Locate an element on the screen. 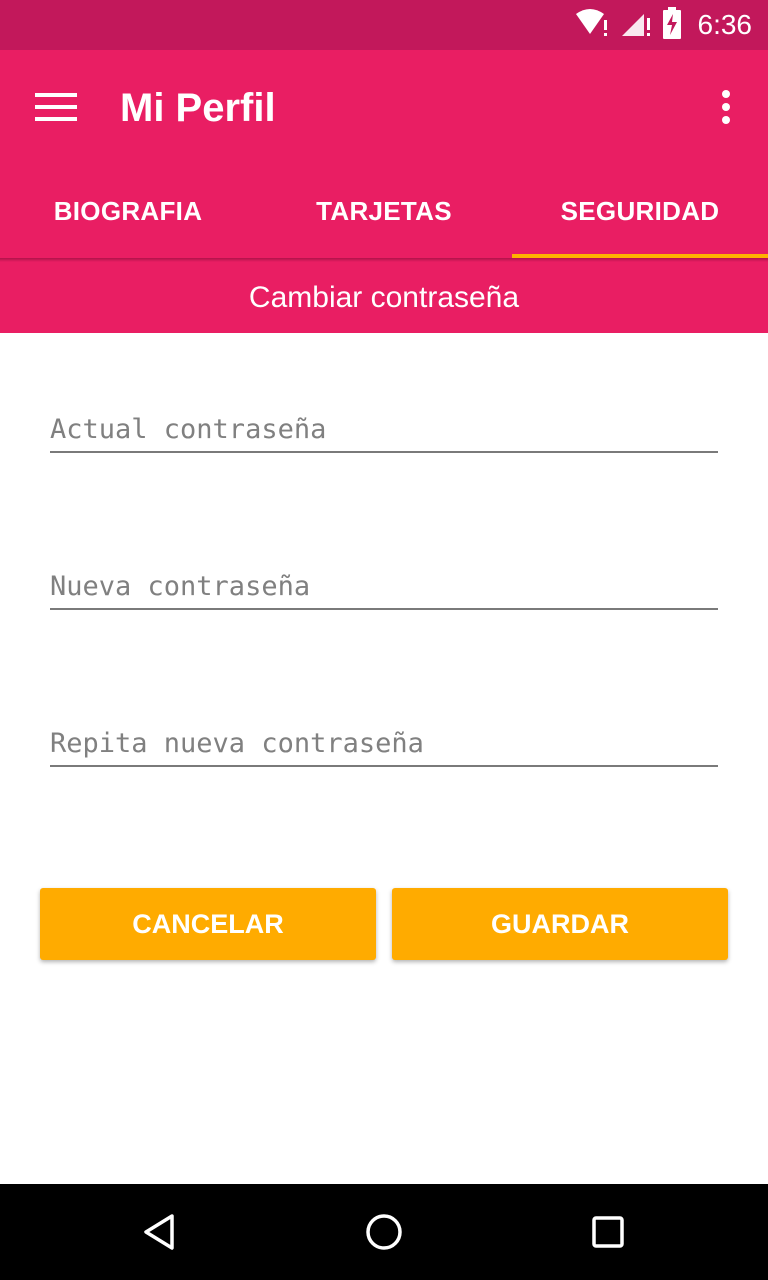 The height and width of the screenshot is (1280, 768). tab-label: SEGURIDAD is located at coordinates (640, 210).